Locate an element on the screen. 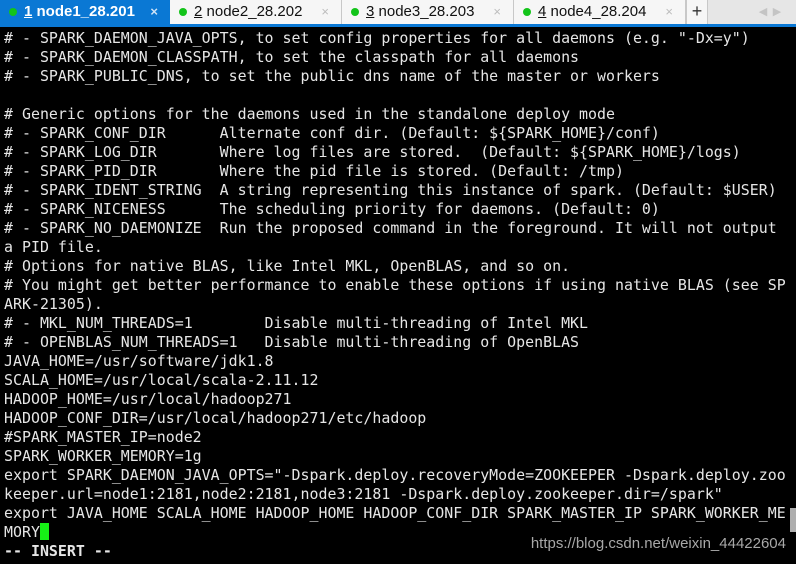 The height and width of the screenshot is (564, 796). active-tab-underline is located at coordinates (398, 25).